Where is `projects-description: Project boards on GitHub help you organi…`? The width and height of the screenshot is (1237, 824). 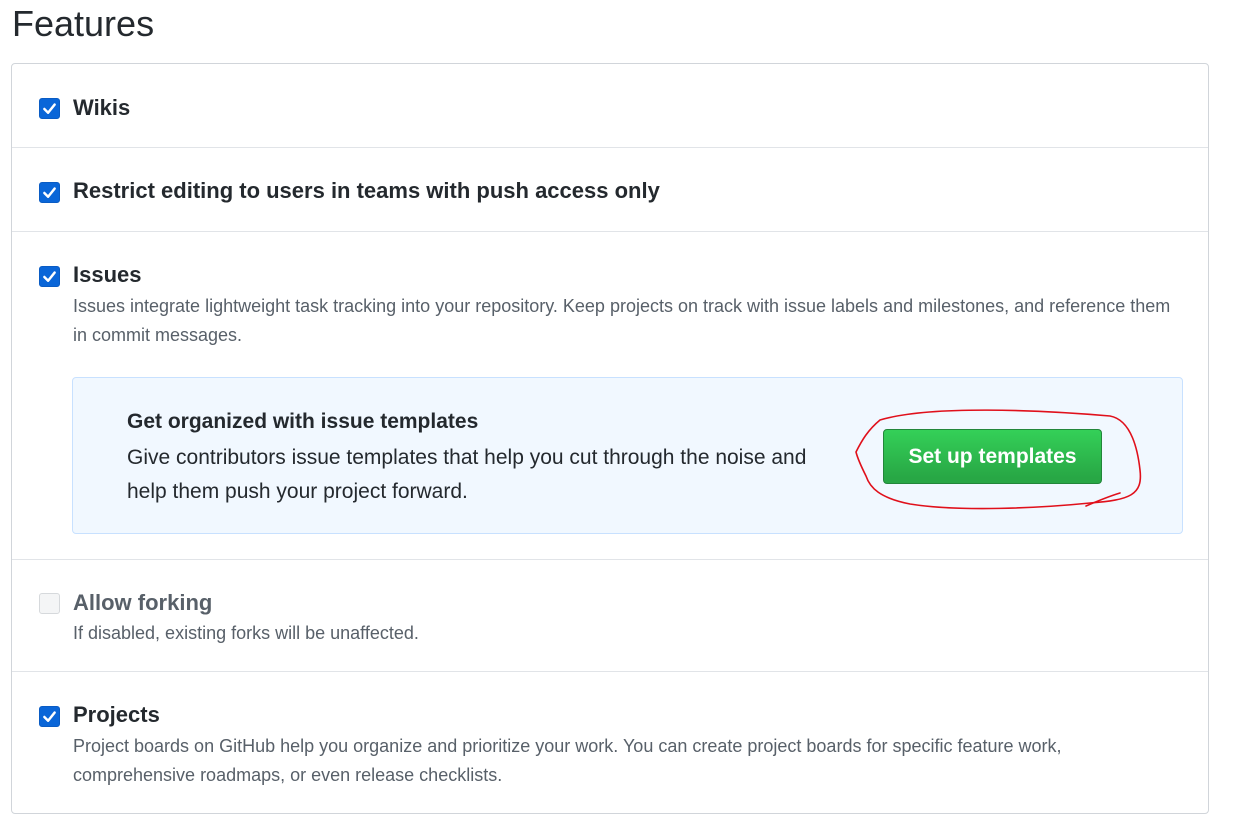
projects-description: Project boards on GitHub help you organi… is located at coordinates (567, 760).